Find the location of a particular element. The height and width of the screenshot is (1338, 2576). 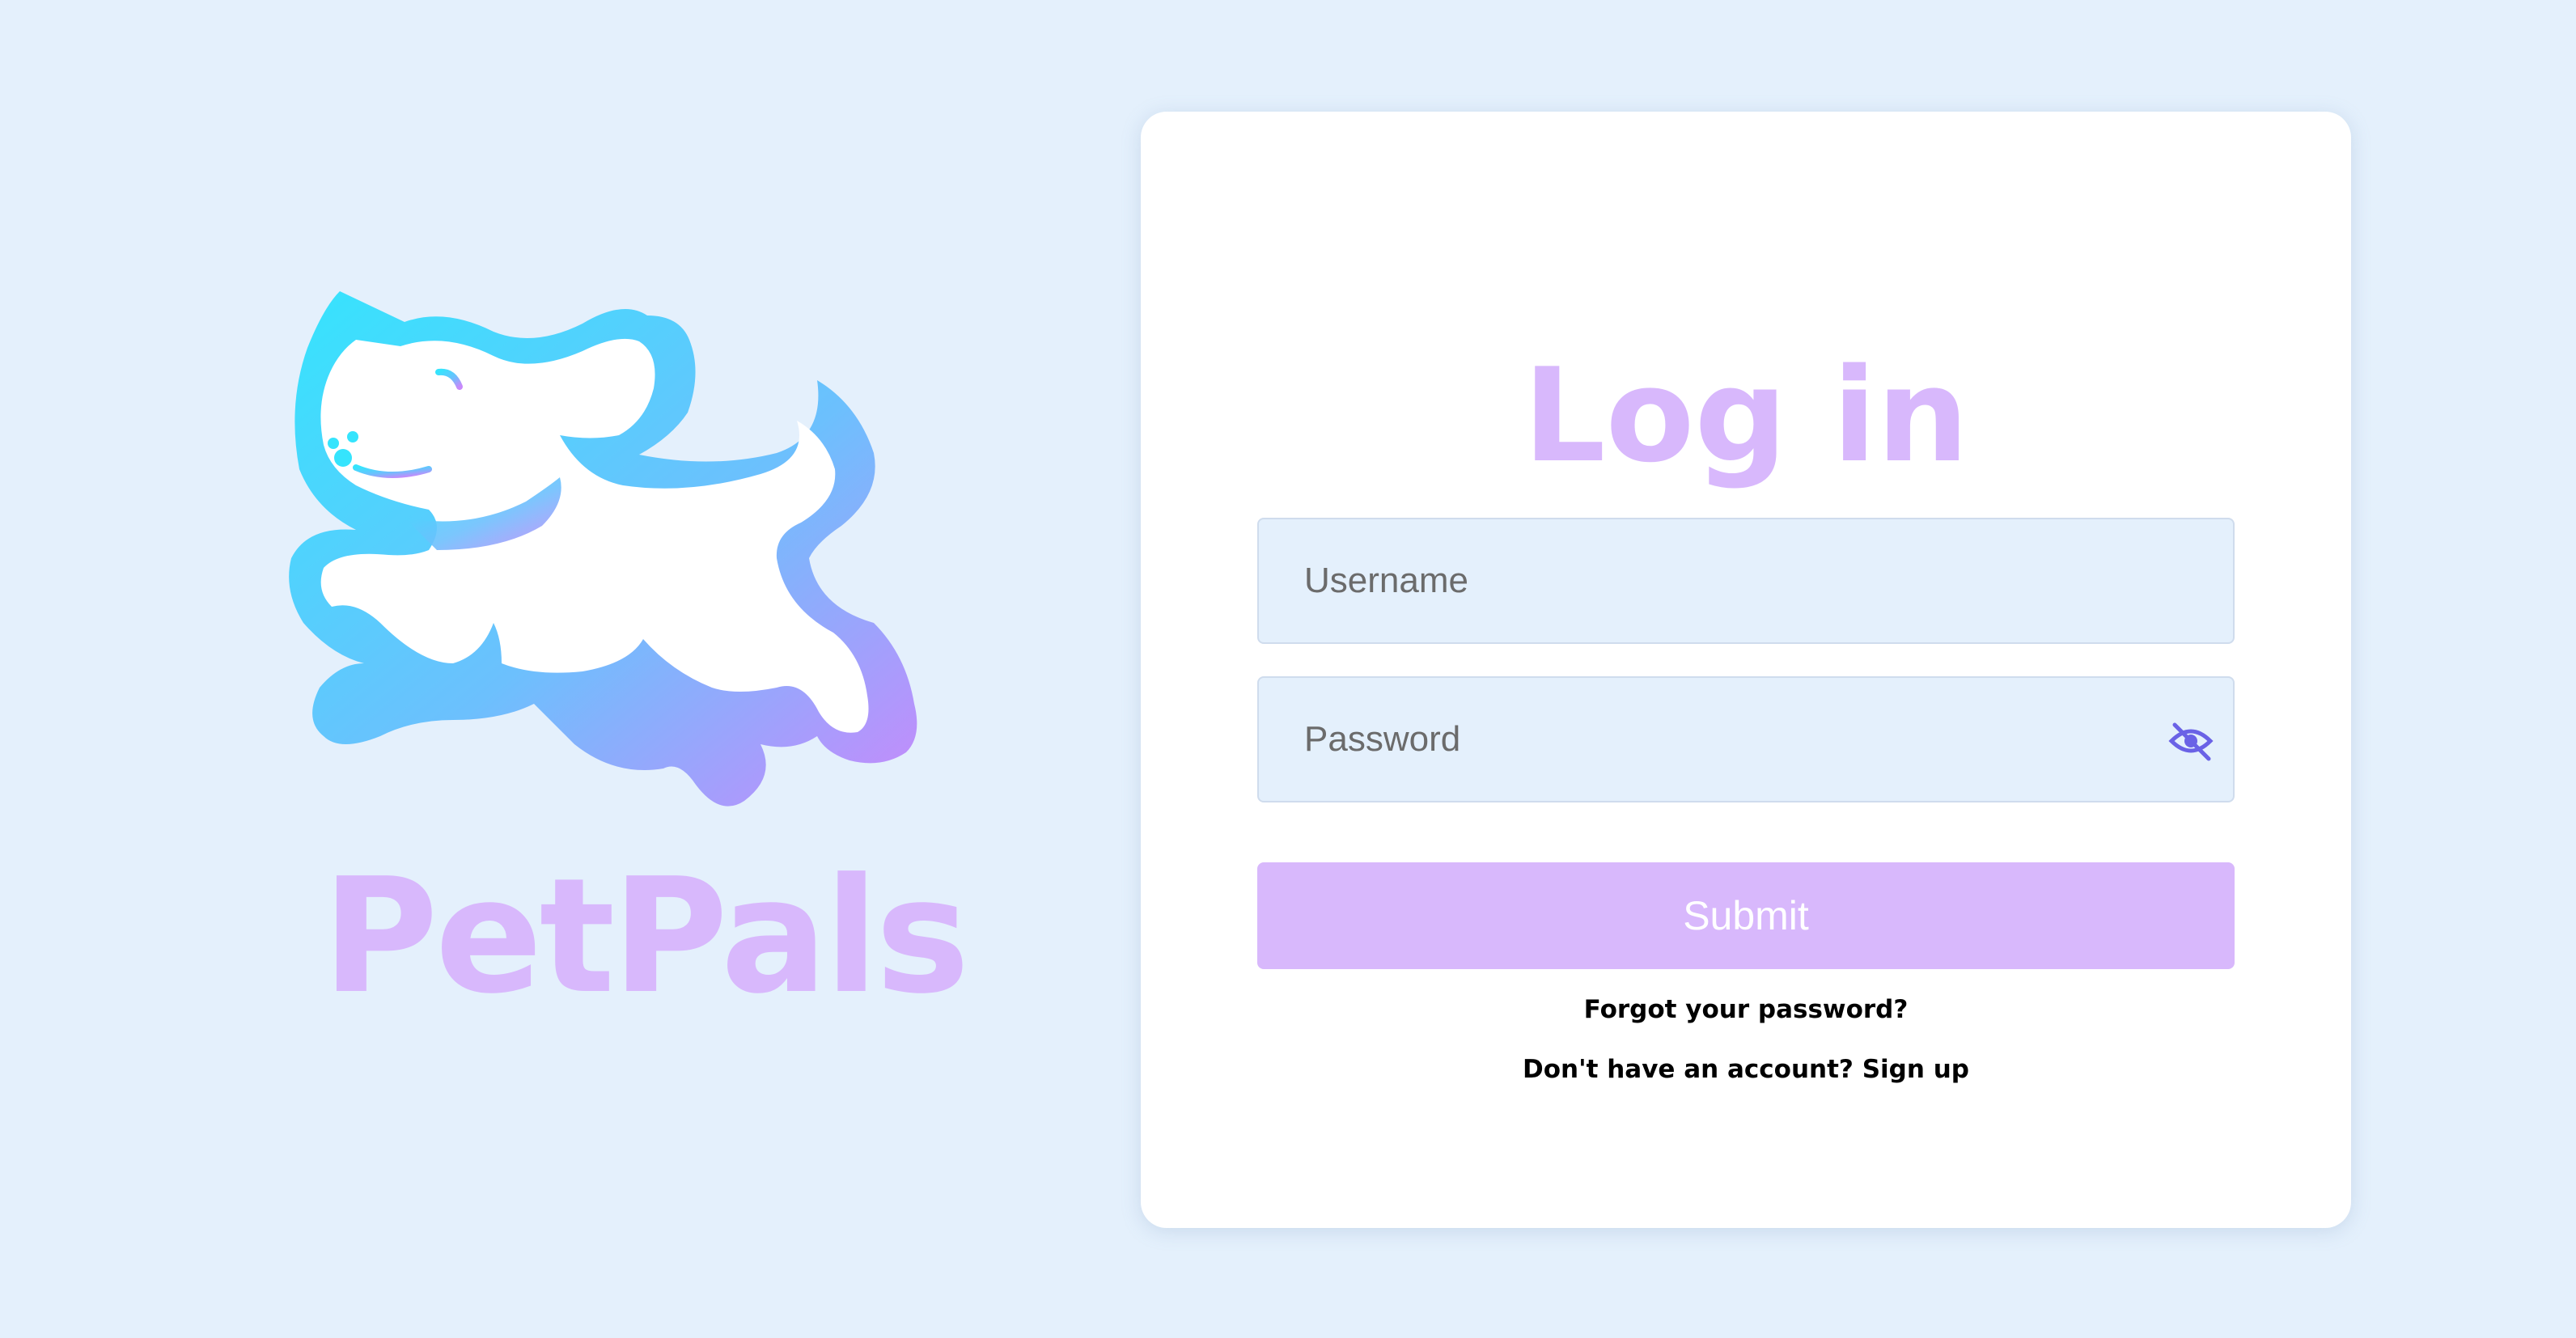

username-input is located at coordinates (1746, 580).